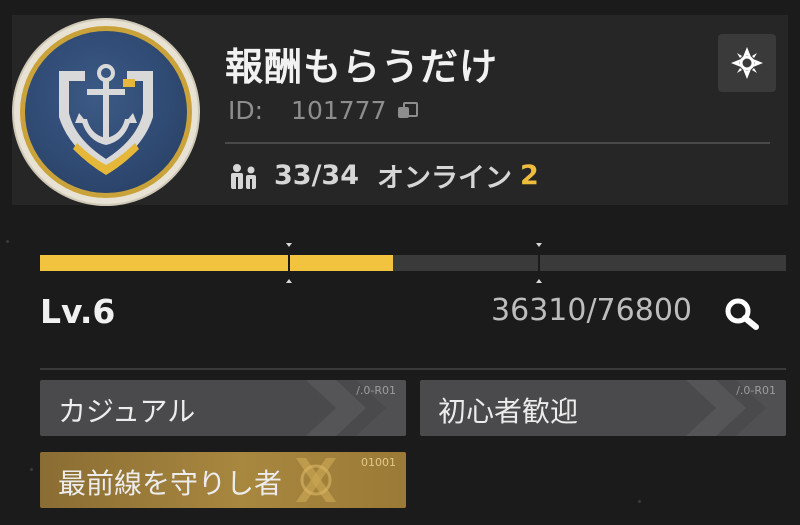  Describe the element at coordinates (408, 110) in the screenshot. I see `copy-icon` at that location.